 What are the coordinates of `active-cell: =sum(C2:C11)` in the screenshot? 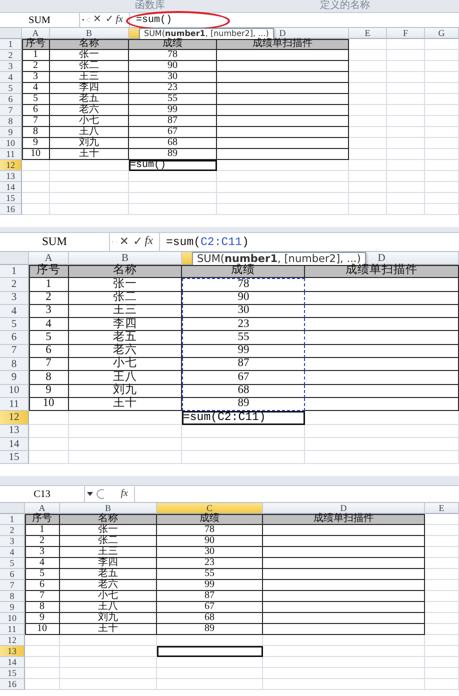 It's located at (243, 418).